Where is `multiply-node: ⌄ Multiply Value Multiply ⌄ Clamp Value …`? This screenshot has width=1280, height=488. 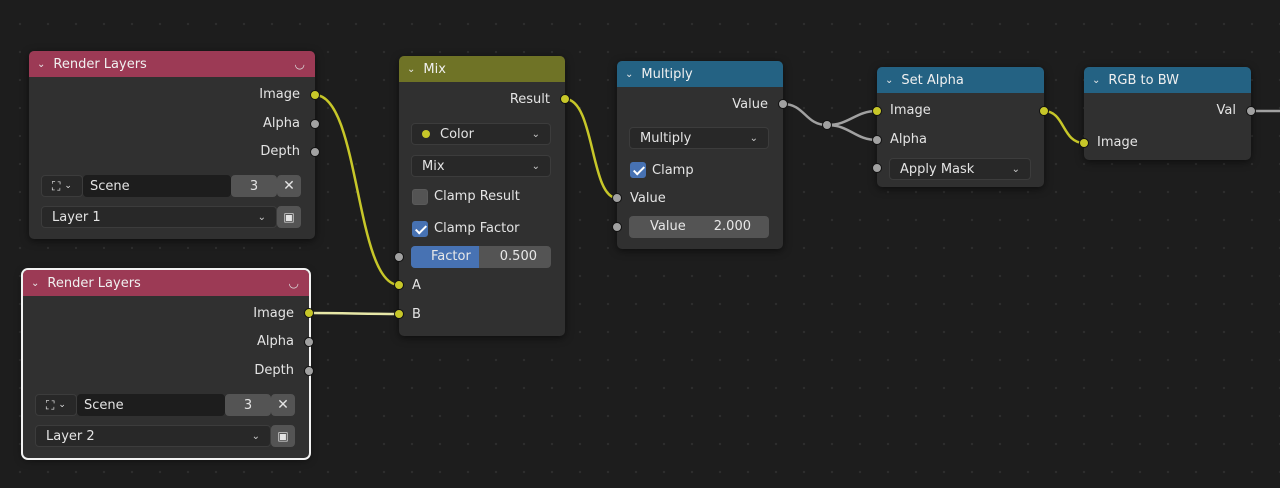
multiply-node: ⌄ Multiply Value Multiply ⌄ Clamp Value … is located at coordinates (700, 155).